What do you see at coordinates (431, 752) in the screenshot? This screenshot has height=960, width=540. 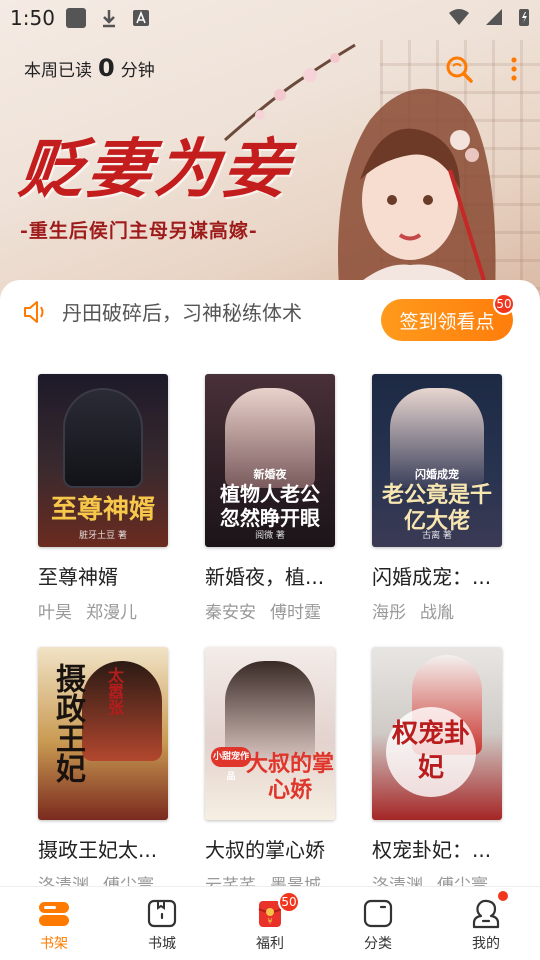 I see `cover-title: 权宠卦妃` at bounding box center [431, 752].